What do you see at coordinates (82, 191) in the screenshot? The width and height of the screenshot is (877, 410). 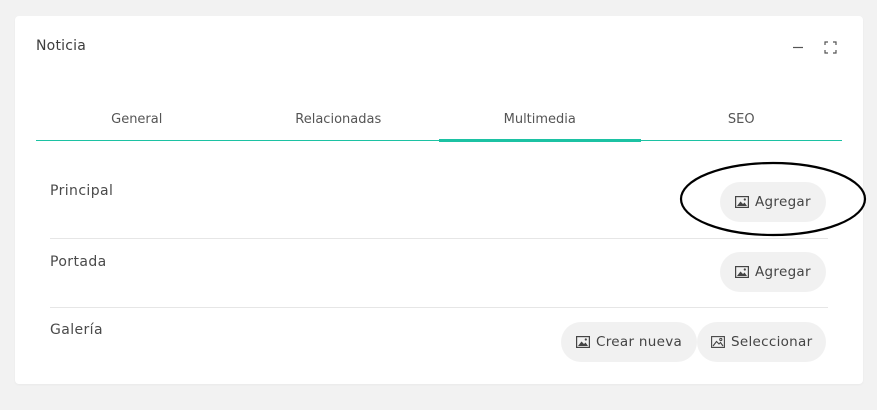 I see `section-label-principal: Principal` at bounding box center [82, 191].